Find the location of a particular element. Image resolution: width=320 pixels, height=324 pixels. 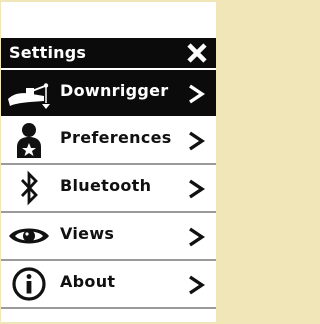

menu-item-views: Views is located at coordinates (108, 236).